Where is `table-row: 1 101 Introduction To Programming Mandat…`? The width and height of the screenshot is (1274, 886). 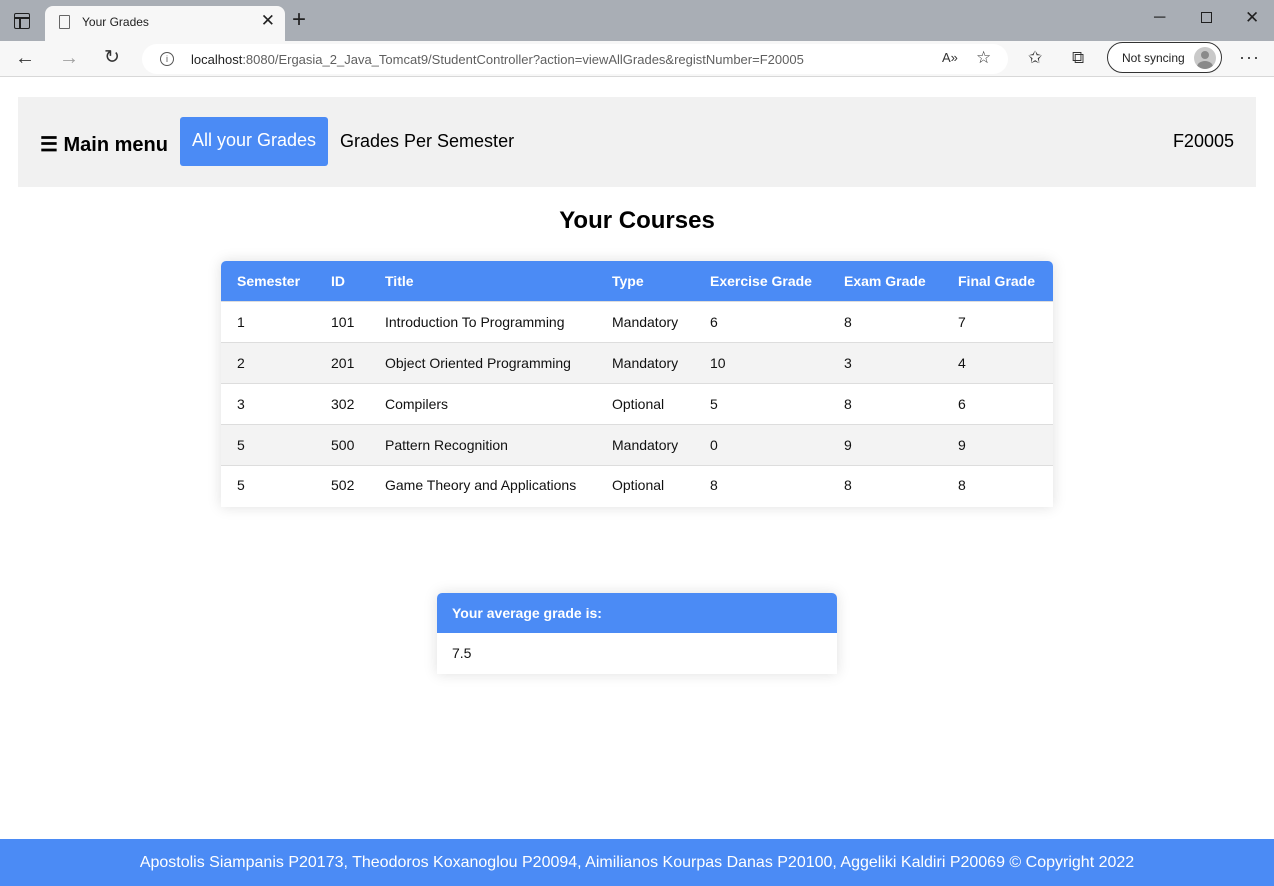
table-row: 1 101 Introduction To Programming Mandat… is located at coordinates (637, 321).